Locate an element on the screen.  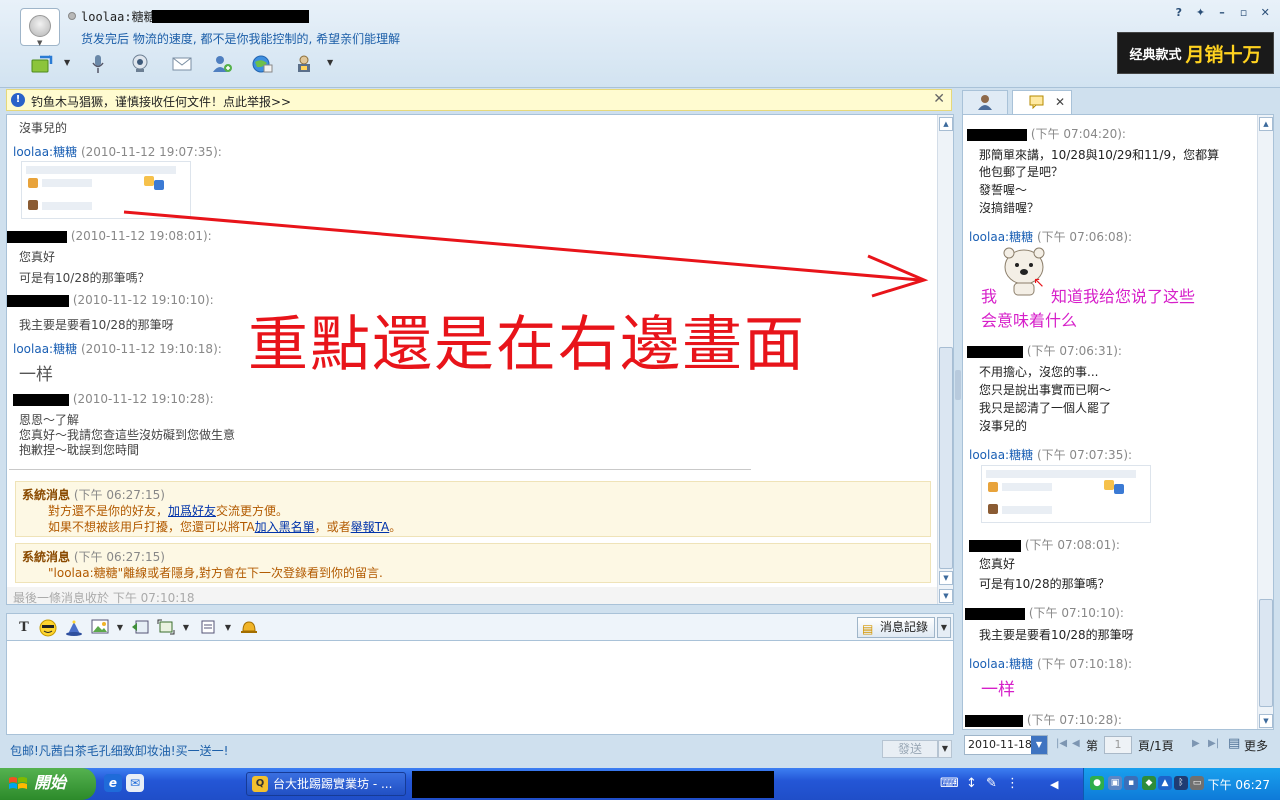
bell-icon is located at coordinates (248, 628).